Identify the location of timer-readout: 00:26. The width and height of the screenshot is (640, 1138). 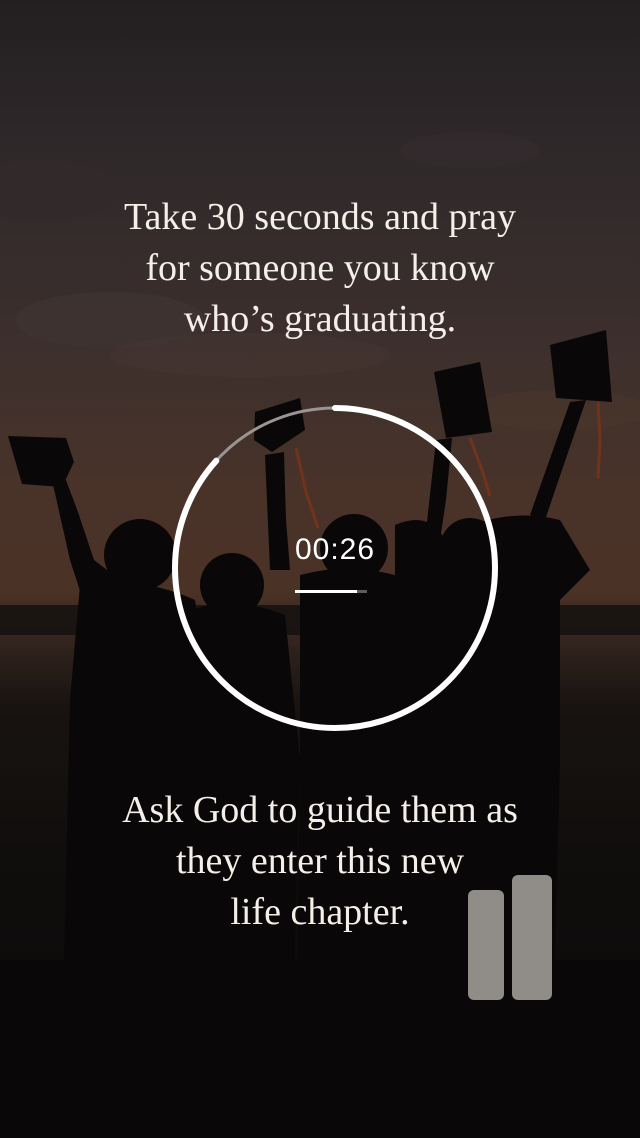
(335, 549).